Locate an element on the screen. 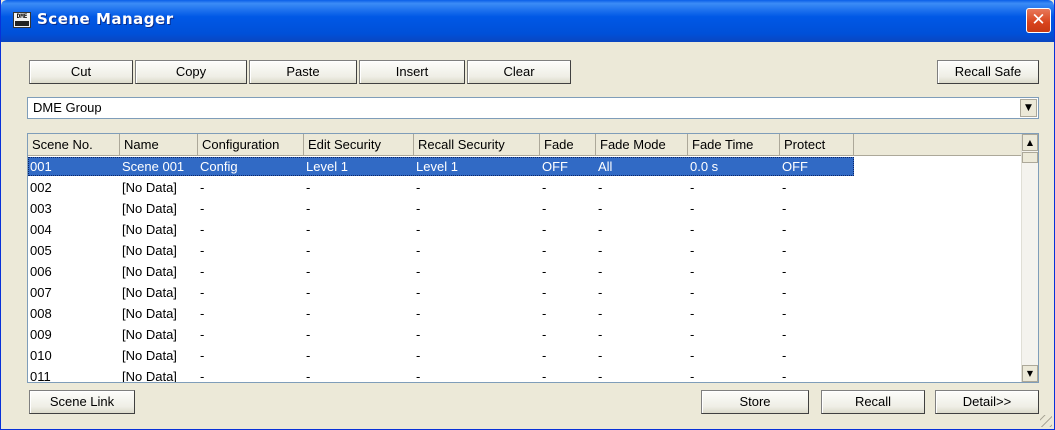  column-header-name: Name is located at coordinates (159, 145).